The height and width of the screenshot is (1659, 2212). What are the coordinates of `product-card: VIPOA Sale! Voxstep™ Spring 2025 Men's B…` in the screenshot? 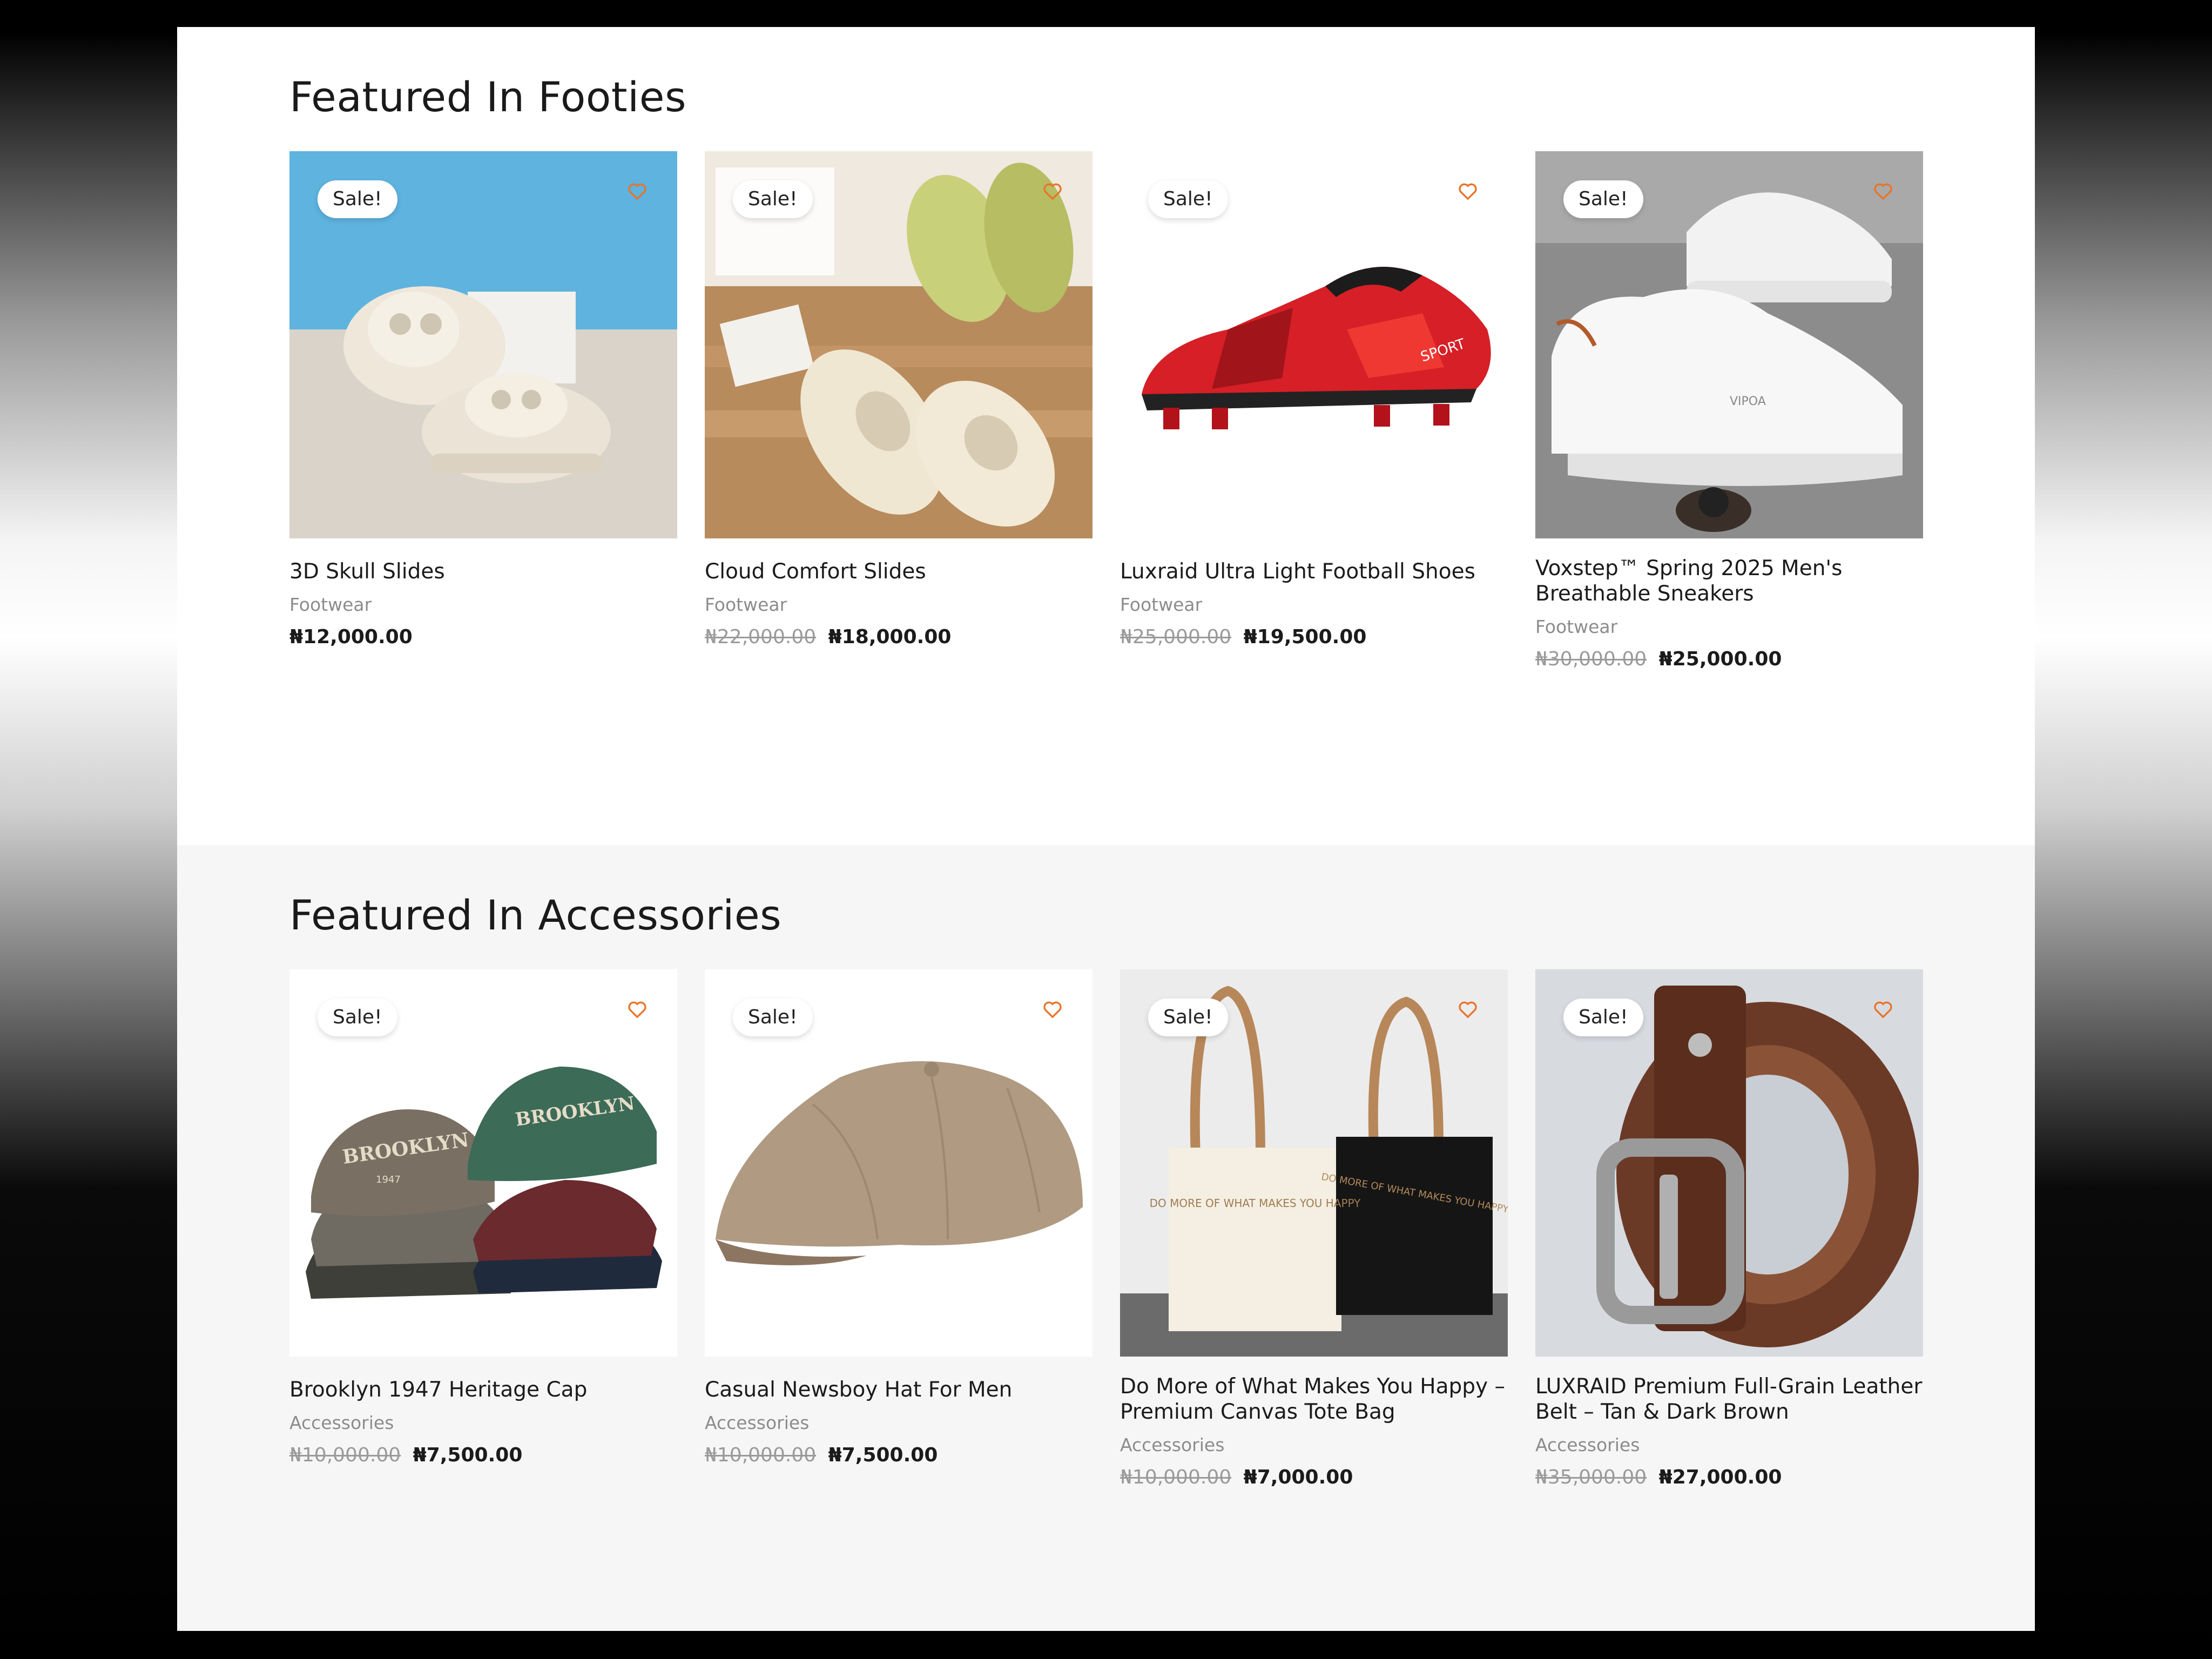 It's located at (1729, 410).